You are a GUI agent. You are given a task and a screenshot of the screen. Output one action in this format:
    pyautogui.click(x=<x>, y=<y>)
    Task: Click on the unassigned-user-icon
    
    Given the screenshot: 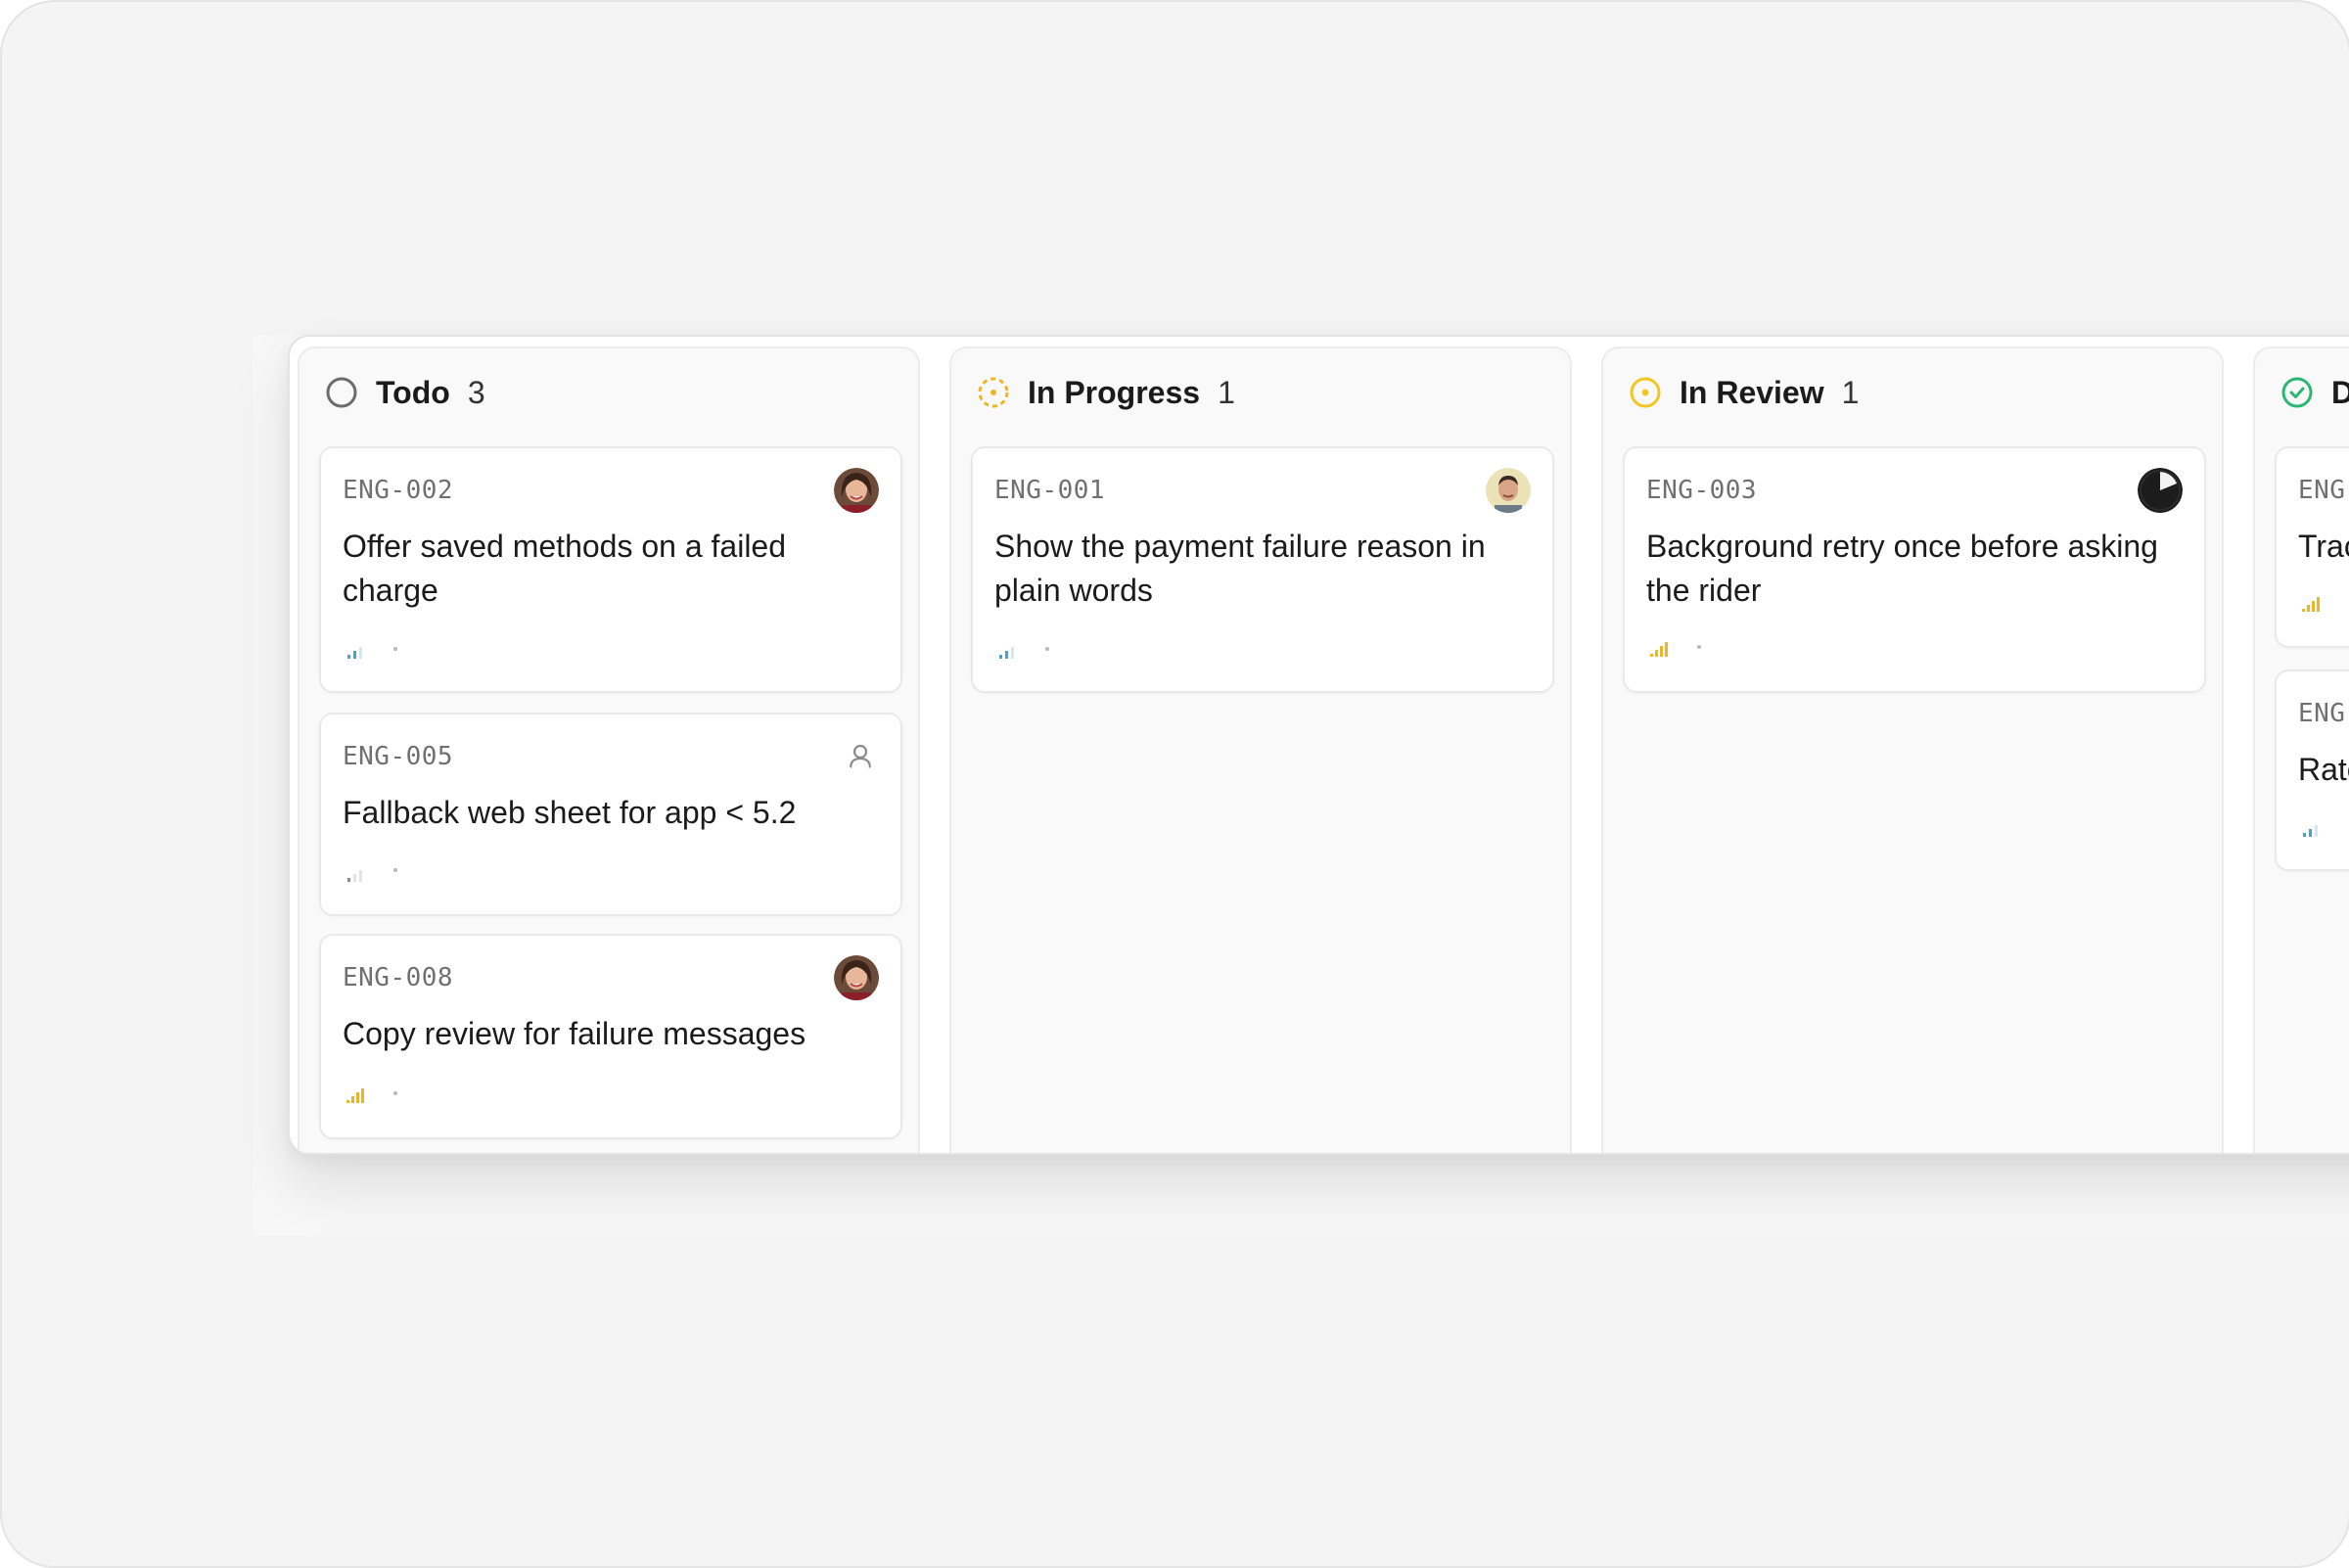 What is the action you would take?
    pyautogui.click(x=860, y=756)
    